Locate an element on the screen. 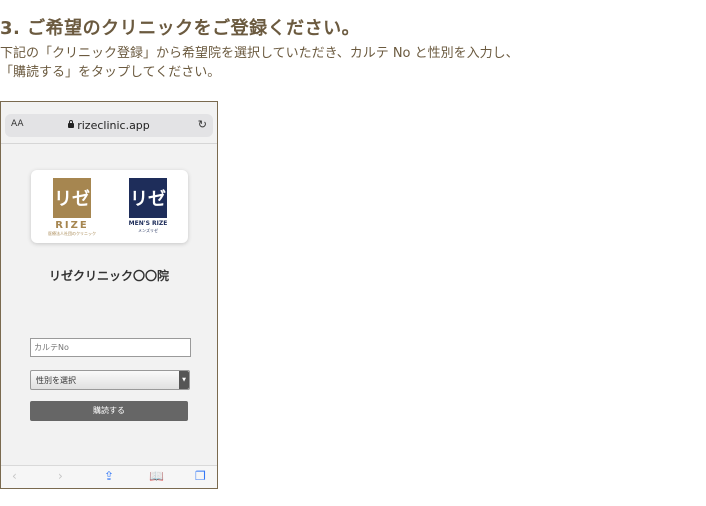  mens-rize-logo-name: MEN'S RIZE is located at coordinates (148, 223).